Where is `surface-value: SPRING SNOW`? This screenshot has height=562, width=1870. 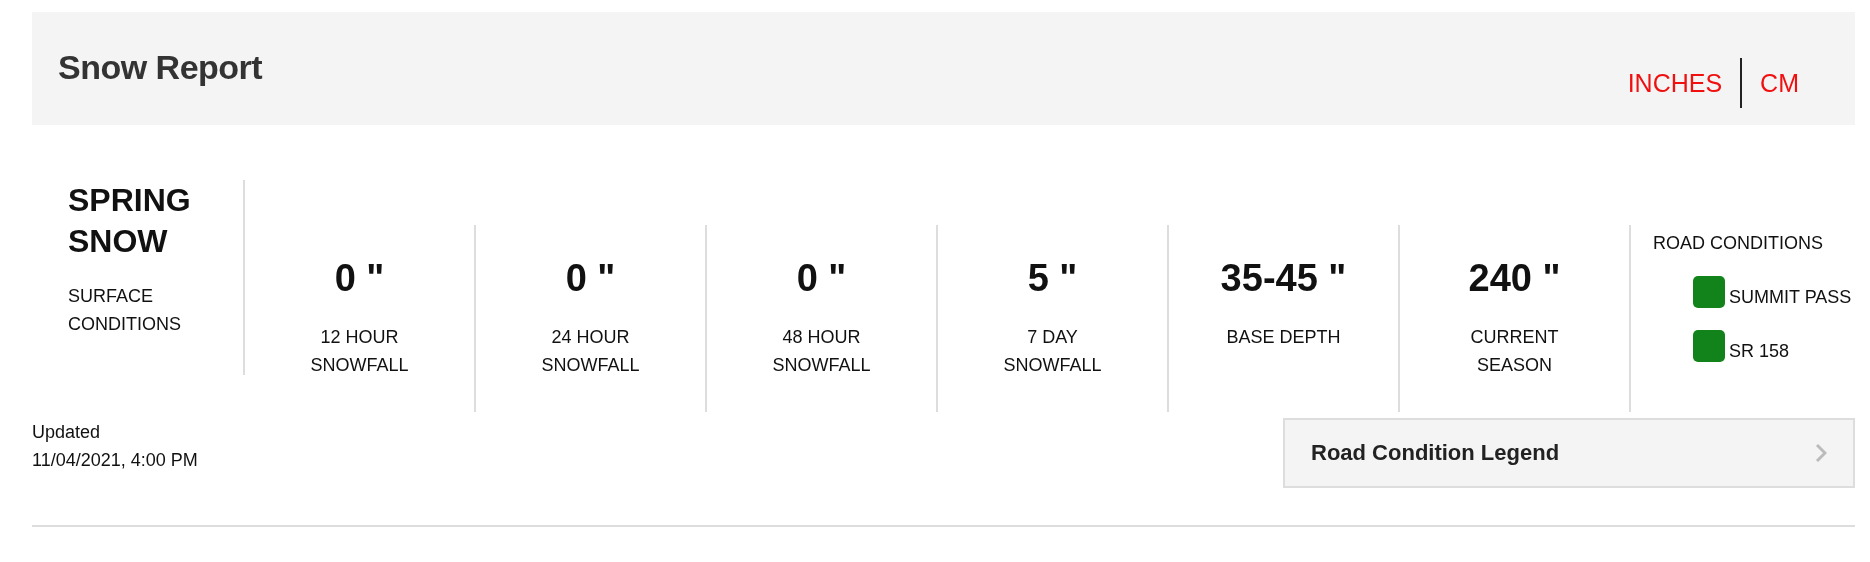
surface-value: SPRING SNOW is located at coordinates (130, 221).